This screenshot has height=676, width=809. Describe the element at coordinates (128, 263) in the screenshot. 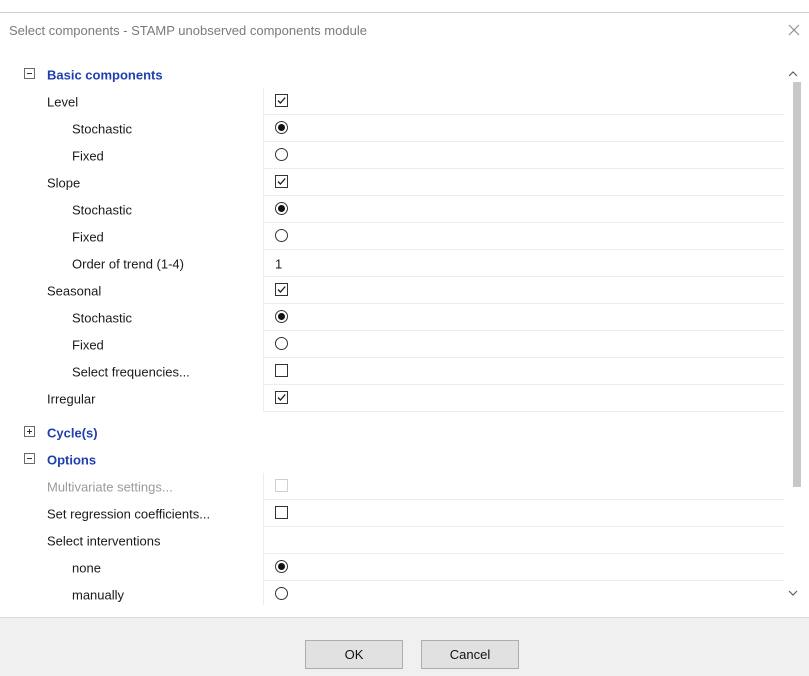

I see `label-order-of-trend: Order of trend (1-4)` at that location.